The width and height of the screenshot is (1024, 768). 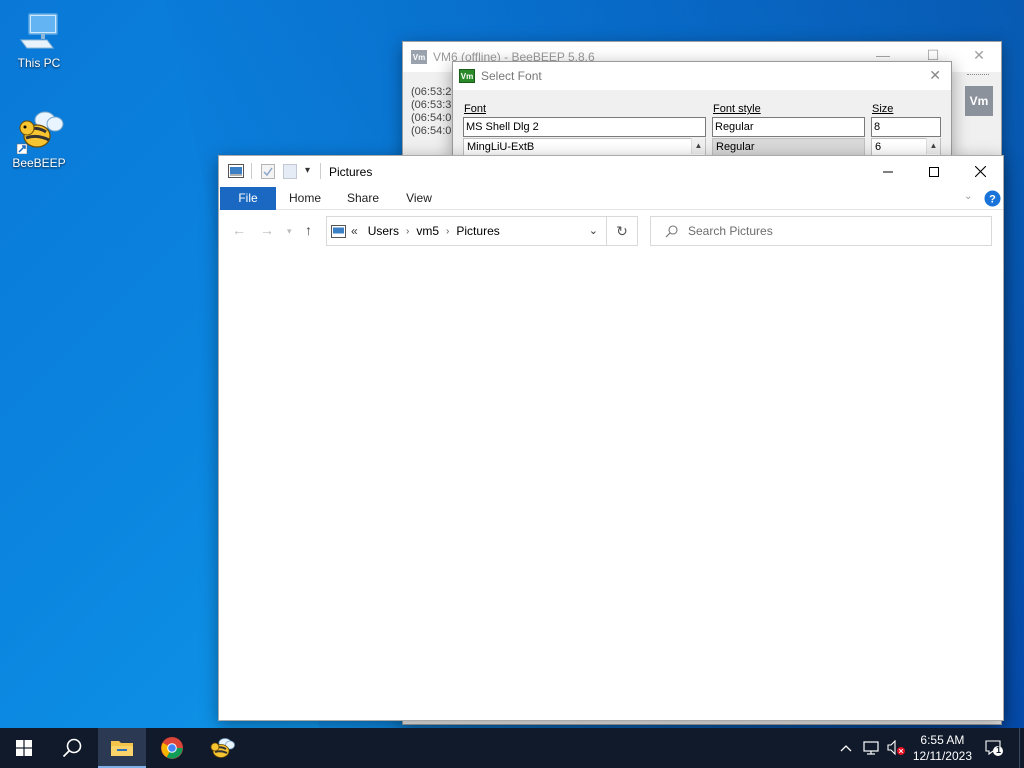 I want to click on minimize-icon, so click(x=888, y=171).